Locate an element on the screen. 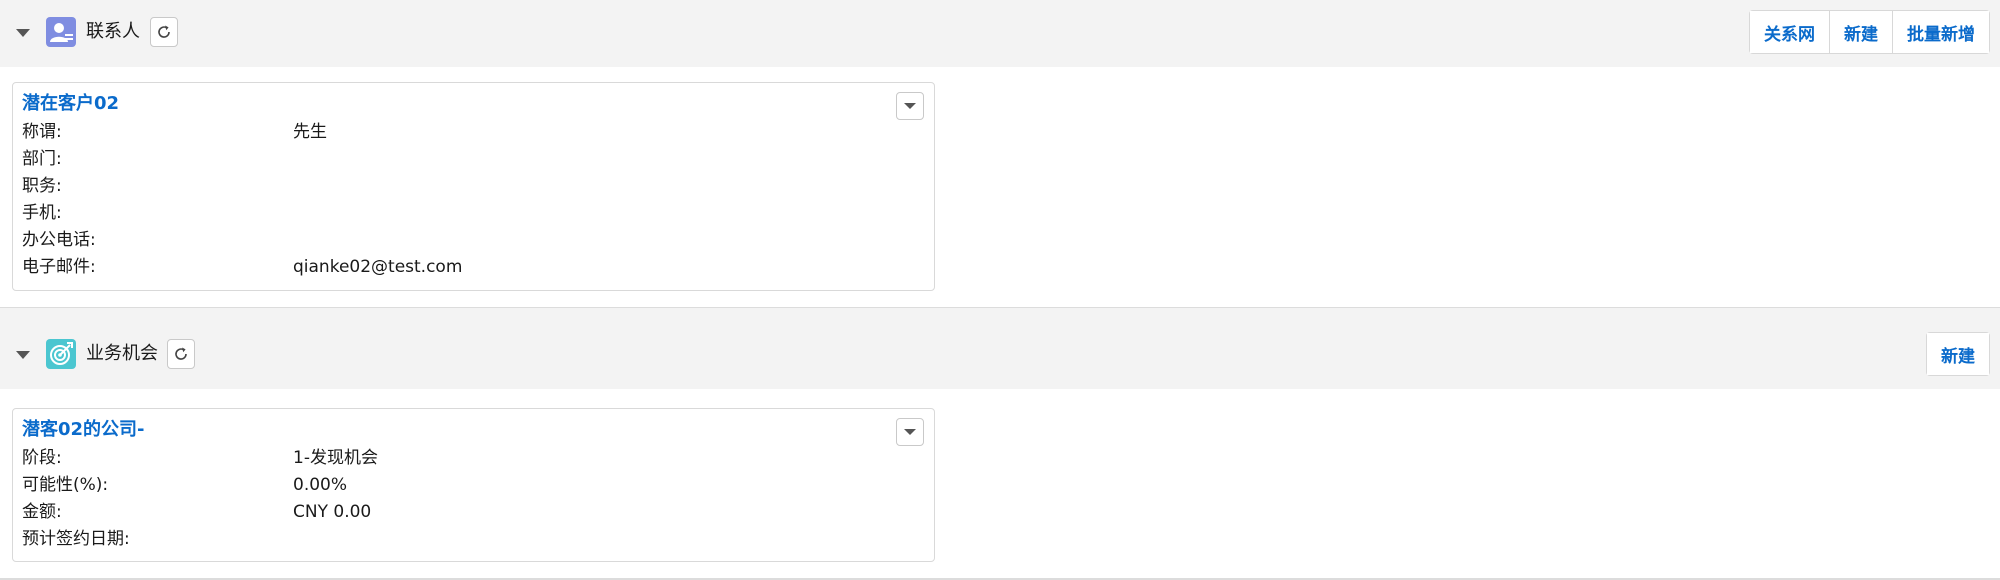 This screenshot has width=2000, height=580. field-label: 金额: is located at coordinates (42, 512).